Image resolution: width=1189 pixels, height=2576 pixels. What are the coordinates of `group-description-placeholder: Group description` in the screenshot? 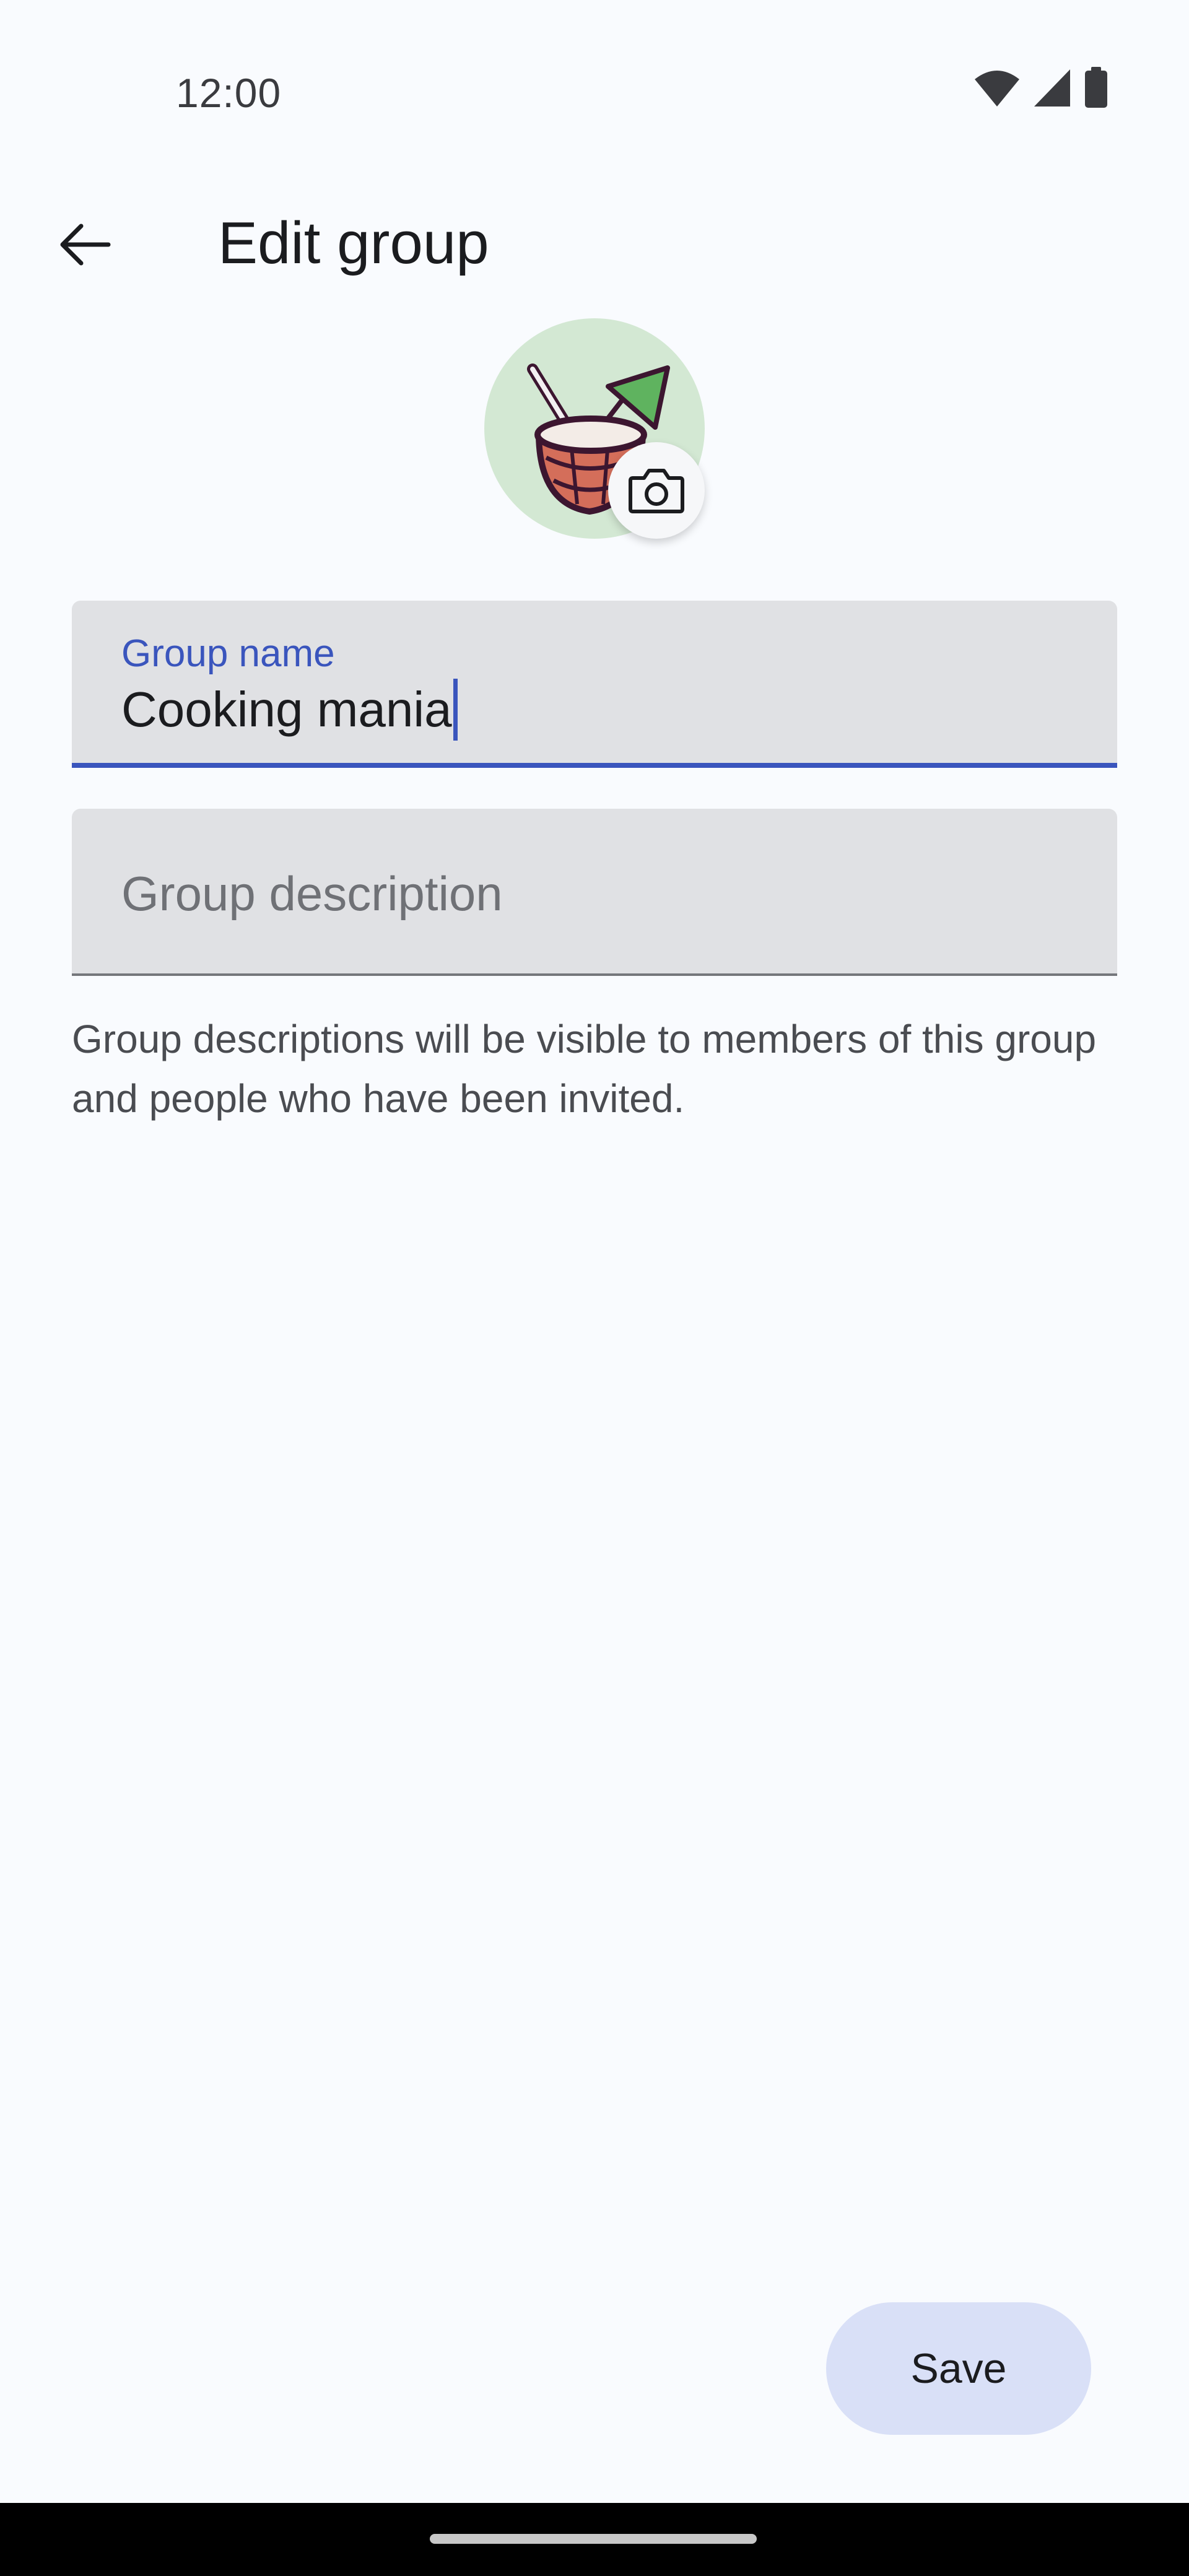 It's located at (312, 893).